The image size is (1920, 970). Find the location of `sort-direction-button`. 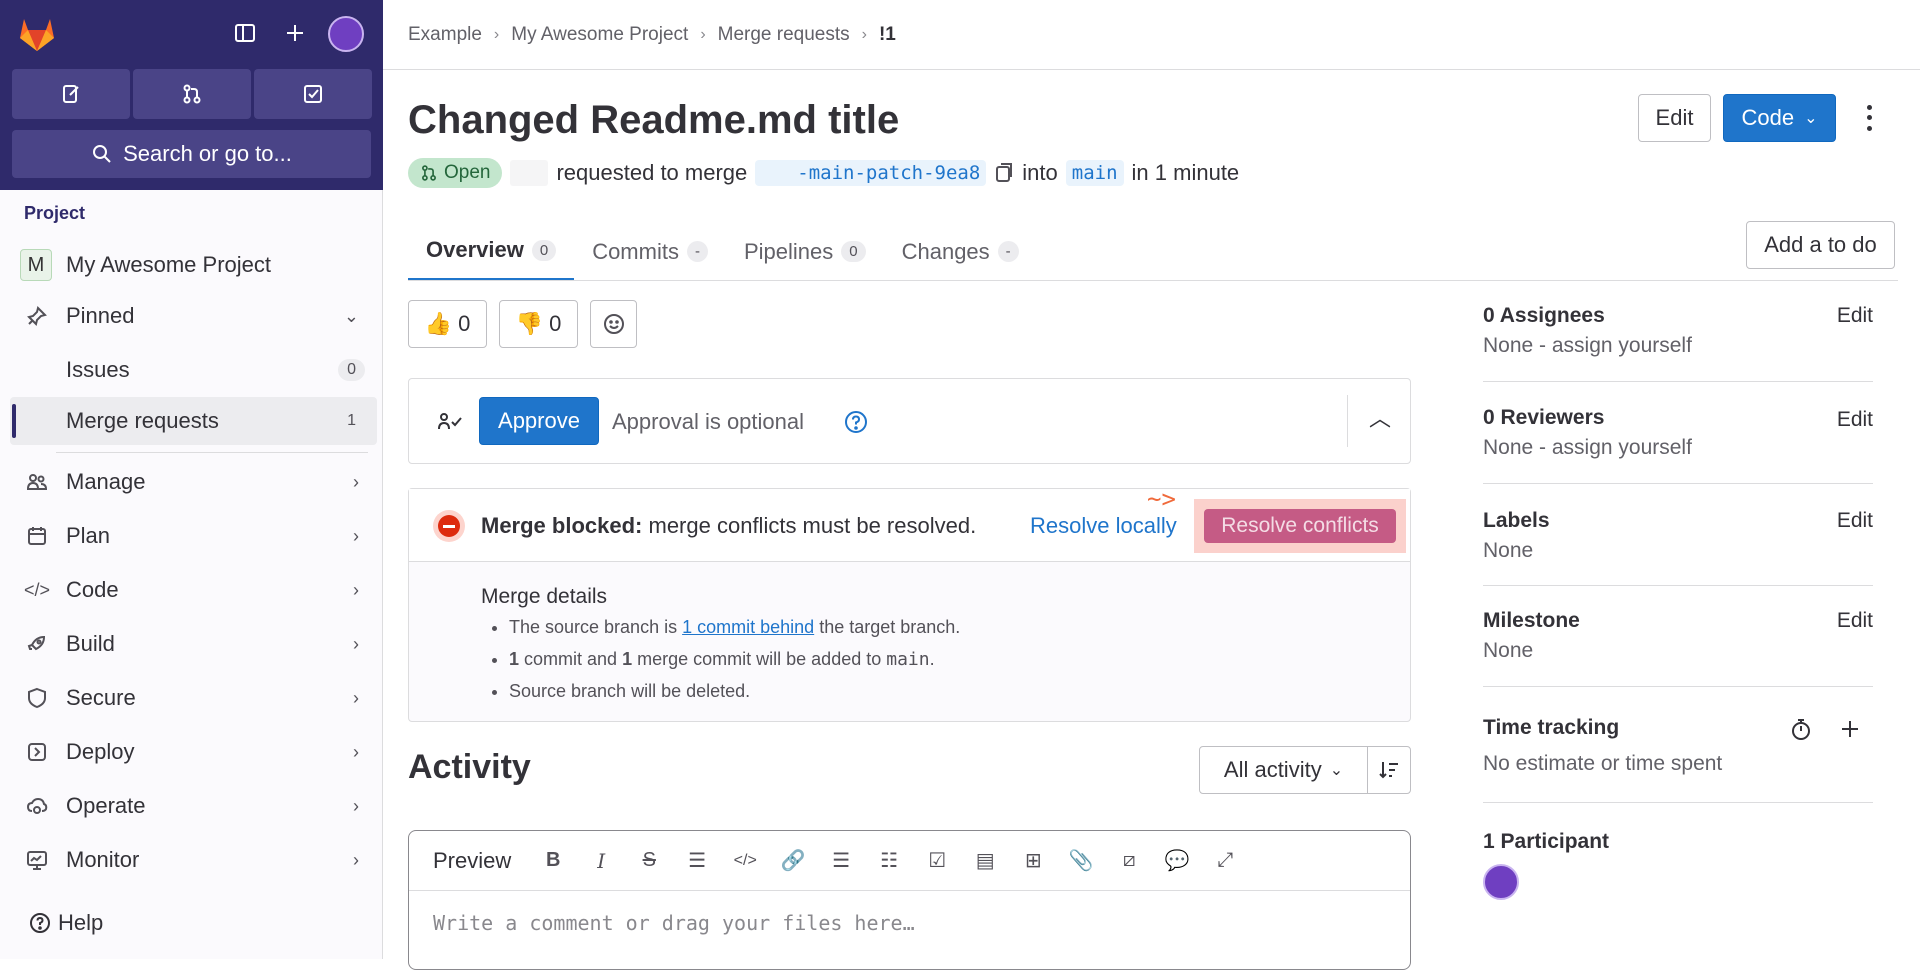

sort-direction-button is located at coordinates (1389, 770).